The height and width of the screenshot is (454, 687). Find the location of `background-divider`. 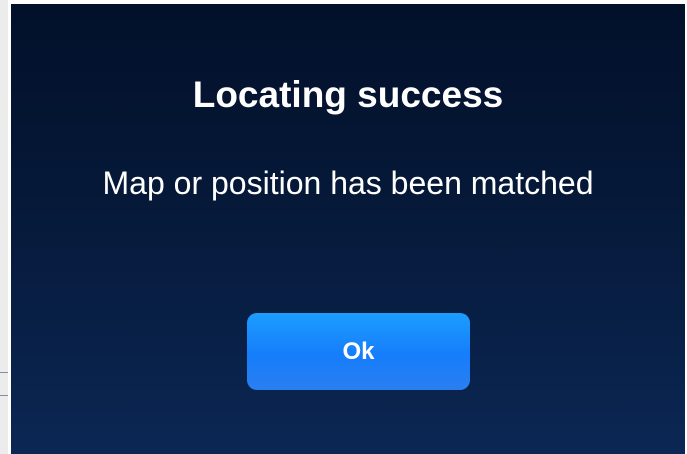

background-divider is located at coordinates (4, 384).